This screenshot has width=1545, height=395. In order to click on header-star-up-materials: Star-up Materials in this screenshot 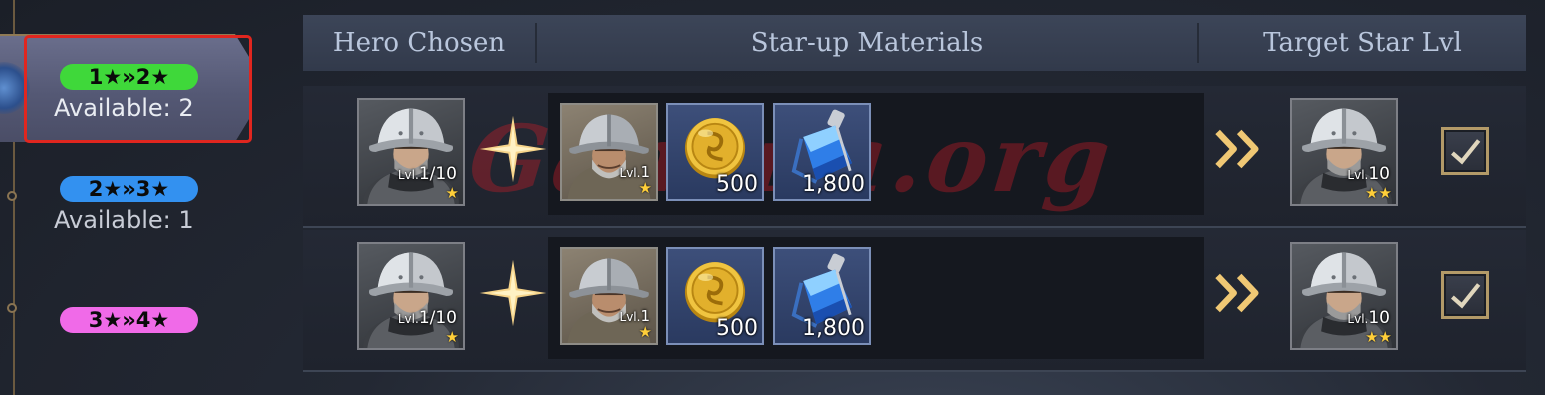, I will do `click(867, 43)`.